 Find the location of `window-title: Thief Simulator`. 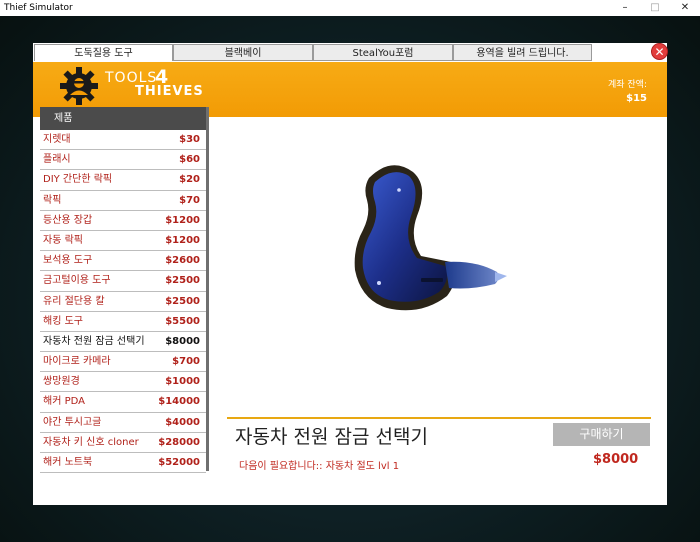

window-title: Thief Simulator is located at coordinates (38, 8).